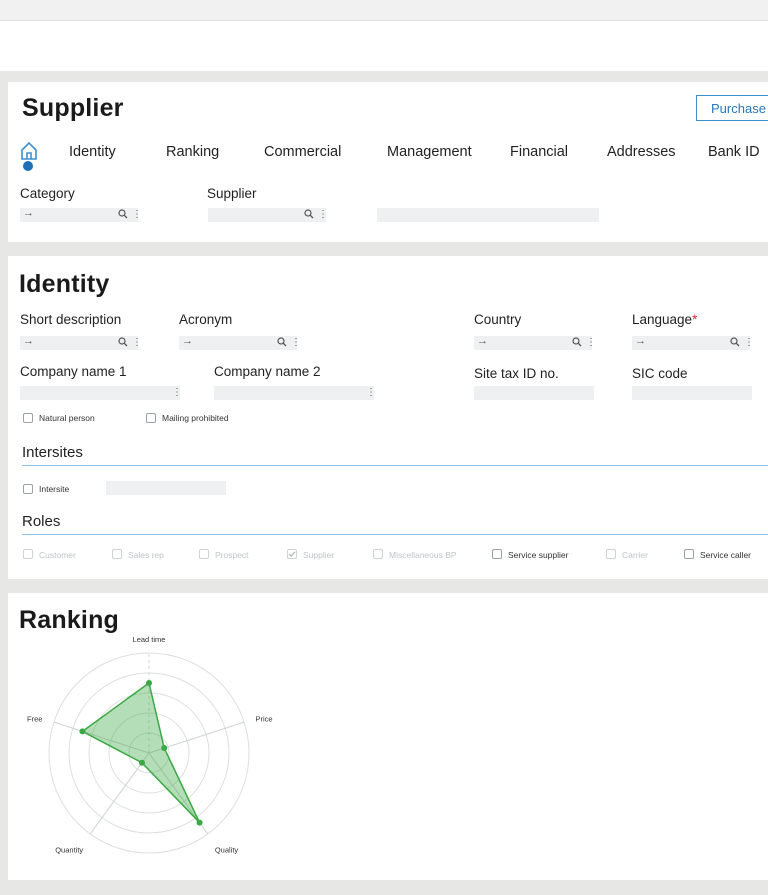 This screenshot has height=895, width=768. I want to click on tab-identity: Identity, so click(92, 152).